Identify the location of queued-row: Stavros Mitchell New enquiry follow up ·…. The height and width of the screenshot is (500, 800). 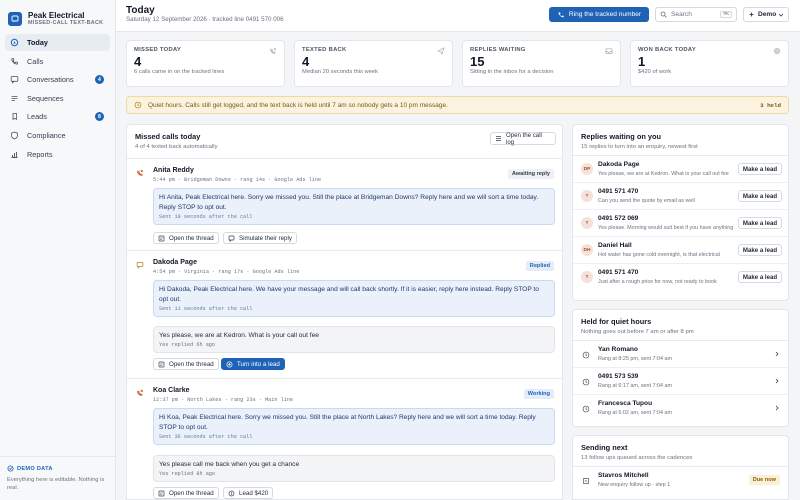
(680, 481).